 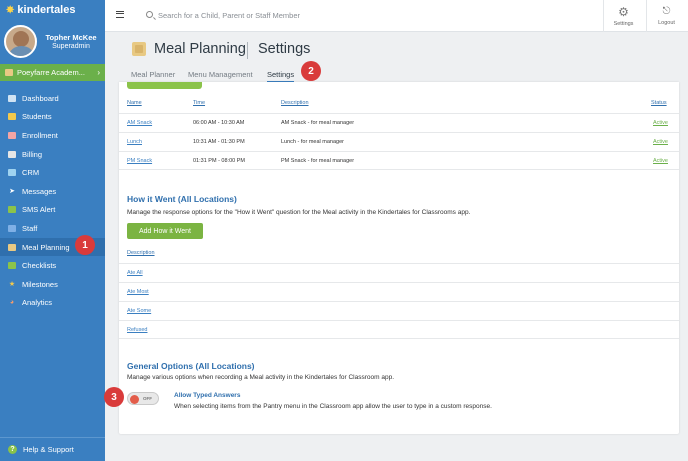 What do you see at coordinates (284, 49) in the screenshot?
I see `page-subtitle: Settings` at bounding box center [284, 49].